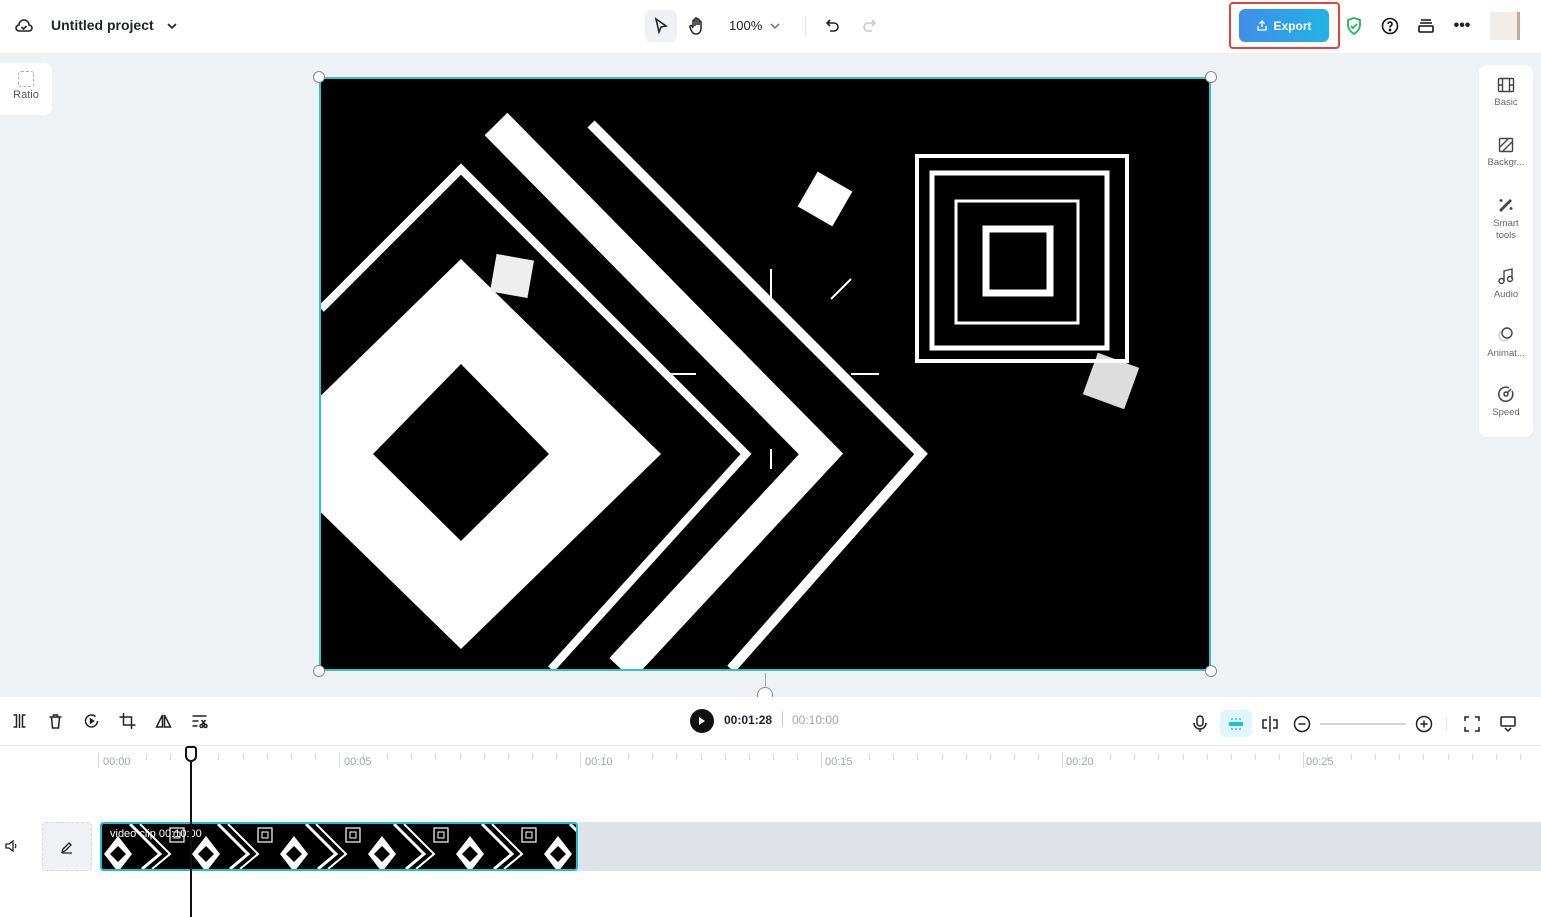 The width and height of the screenshot is (1541, 917). I want to click on microphone-icon, so click(1200, 724).